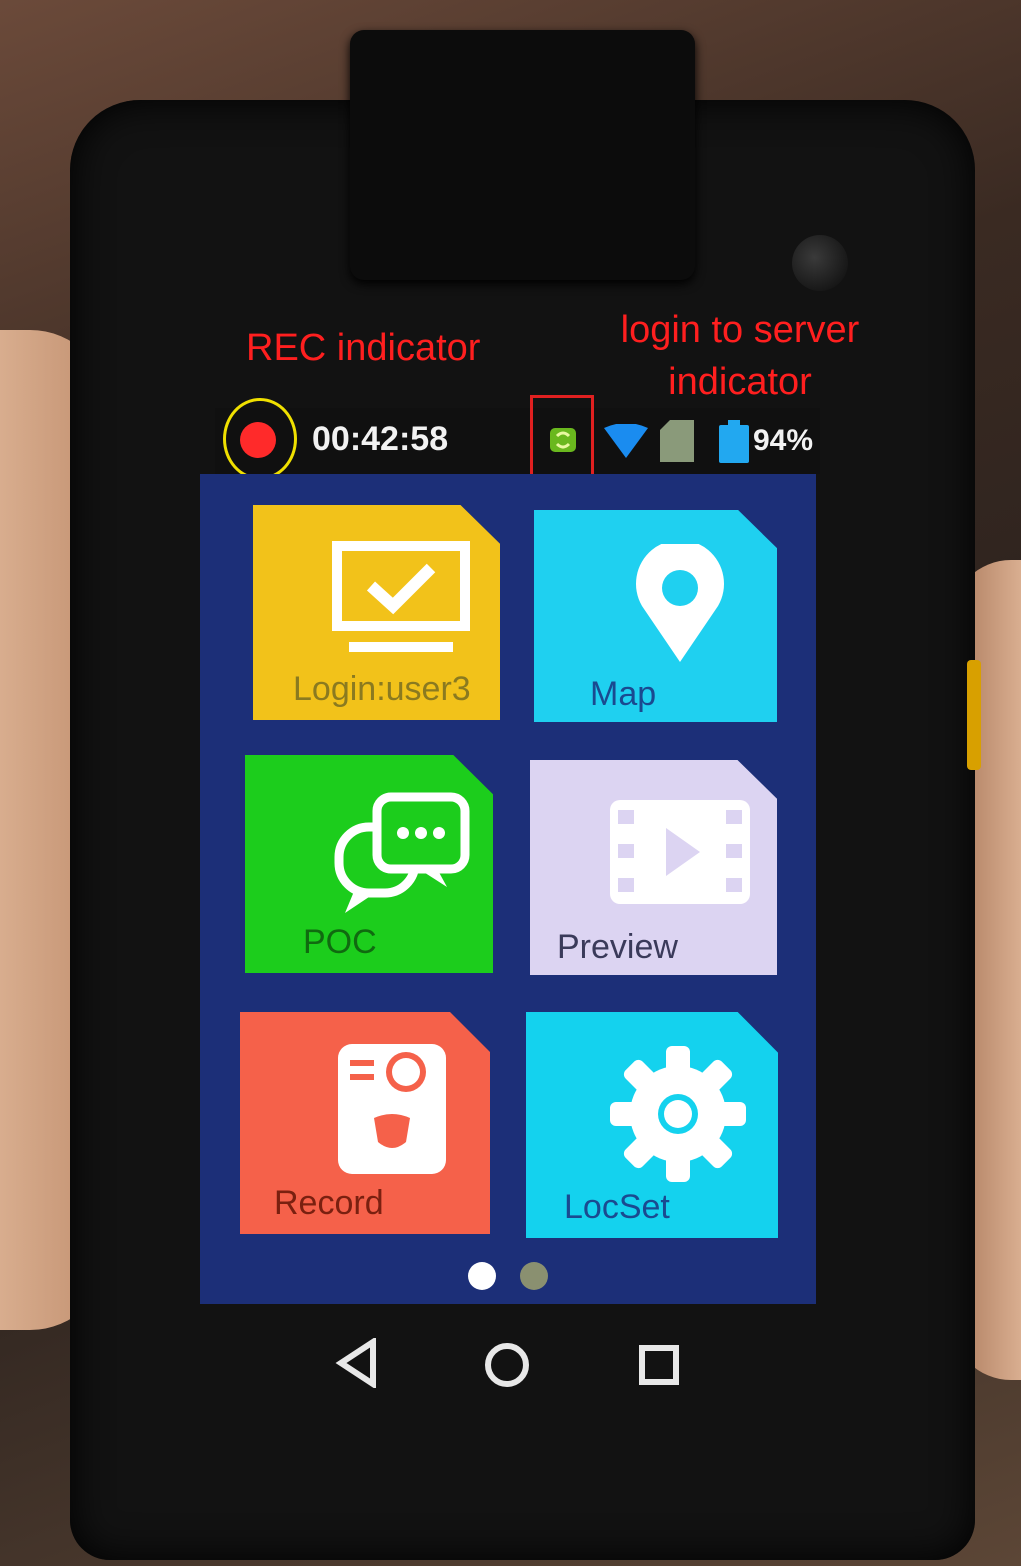 The image size is (1021, 1566). I want to click on page-dot-inactive, so click(534, 1276).